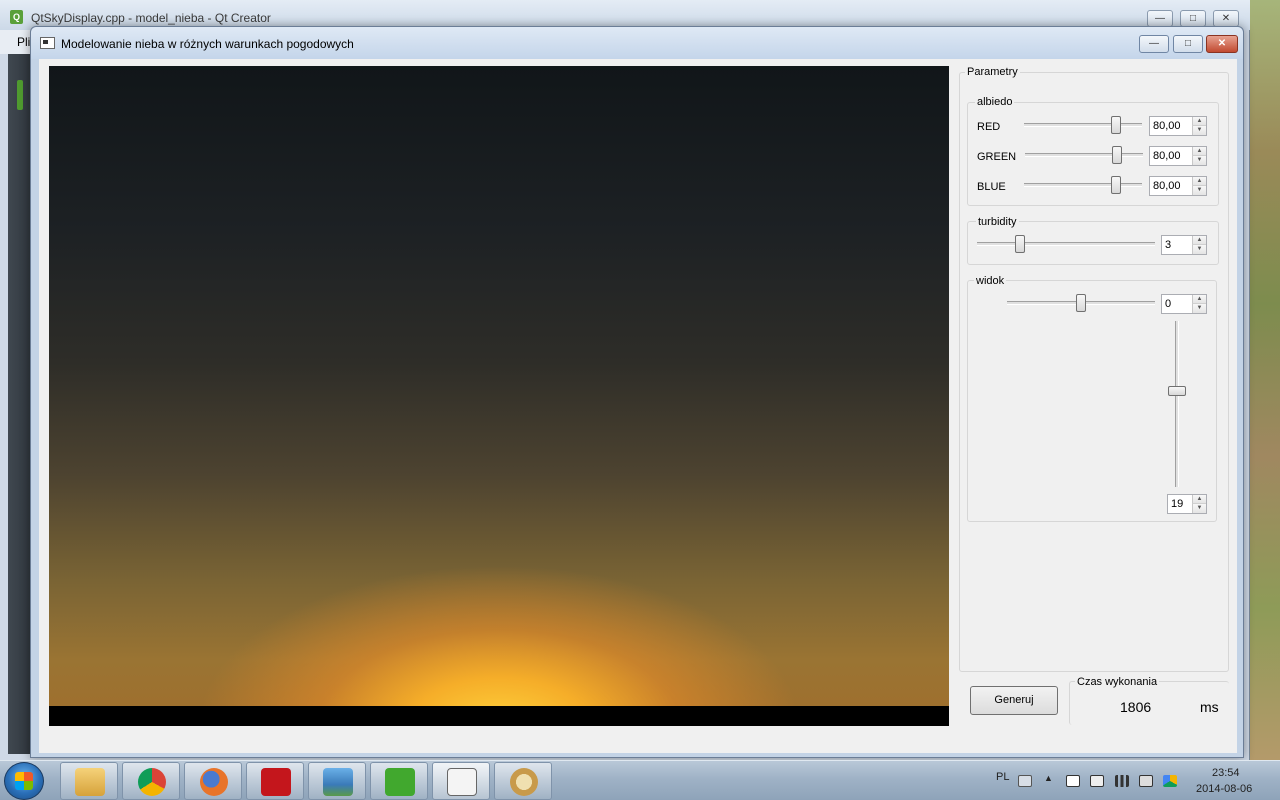 The height and width of the screenshot is (800, 1280). I want to click on view-title: widok, so click(990, 281).